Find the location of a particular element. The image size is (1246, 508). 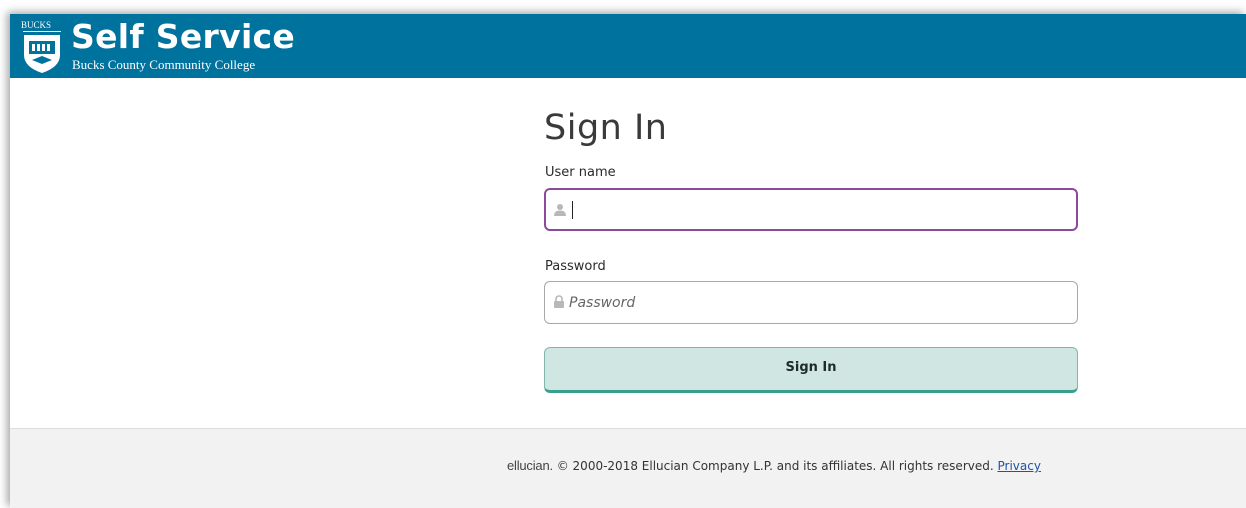

college-crest-logo: BUCKS is located at coordinates (41, 46).